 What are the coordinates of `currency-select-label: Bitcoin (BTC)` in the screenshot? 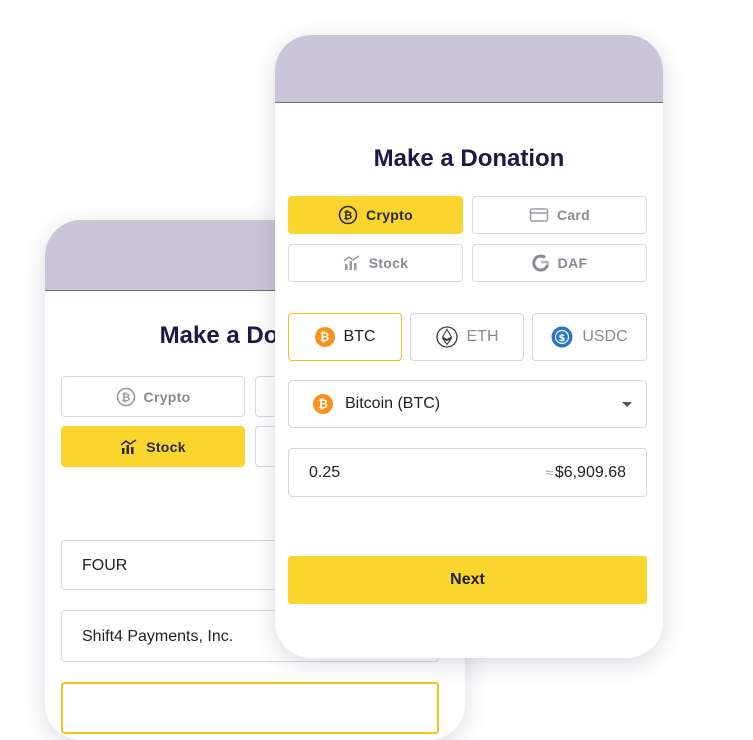 It's located at (393, 403).